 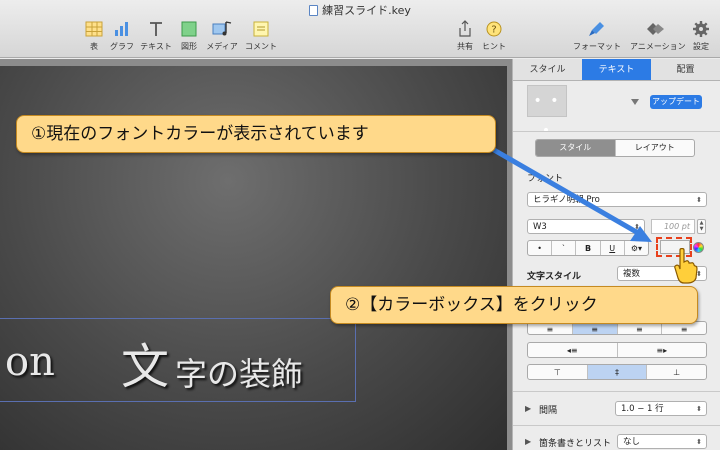 What do you see at coordinates (632, 442) in the screenshot?
I see `bullets-value: なし` at bounding box center [632, 442].